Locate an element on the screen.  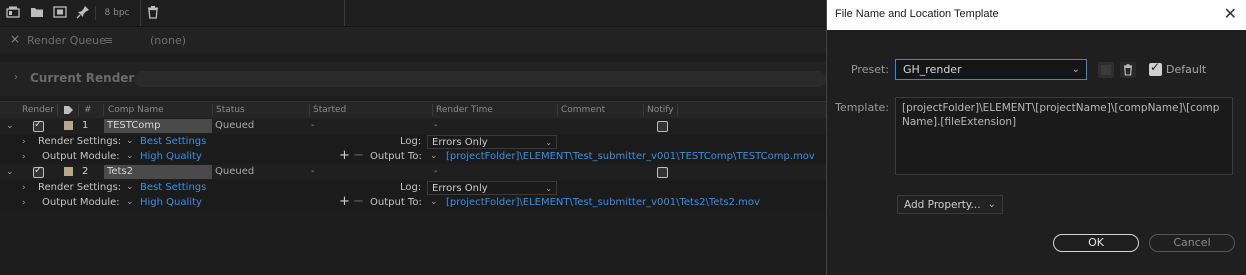
dialog-title: File Name and Location Template is located at coordinates (917, 14).